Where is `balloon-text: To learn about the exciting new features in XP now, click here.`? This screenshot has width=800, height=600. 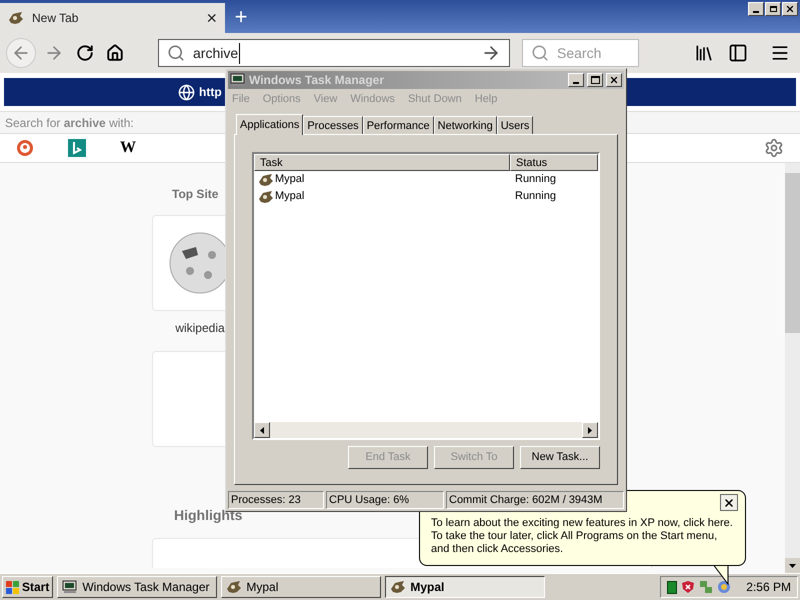
balloon-text: To learn about the exciting new features in XP now, click here. is located at coordinates (582, 523).